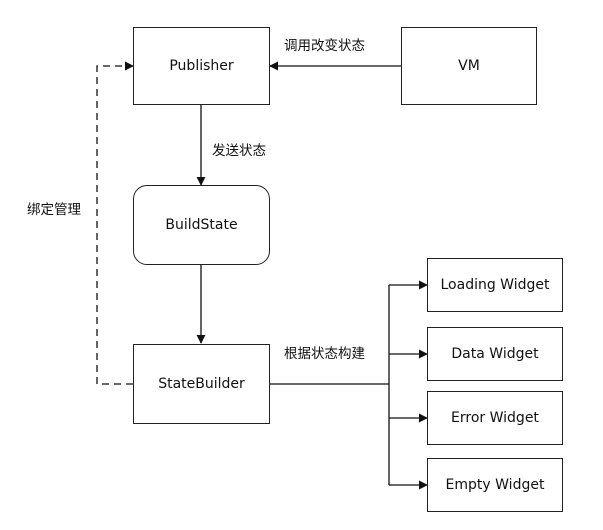  I want to click on node-loading-widget: Loading Widget, so click(495, 285).